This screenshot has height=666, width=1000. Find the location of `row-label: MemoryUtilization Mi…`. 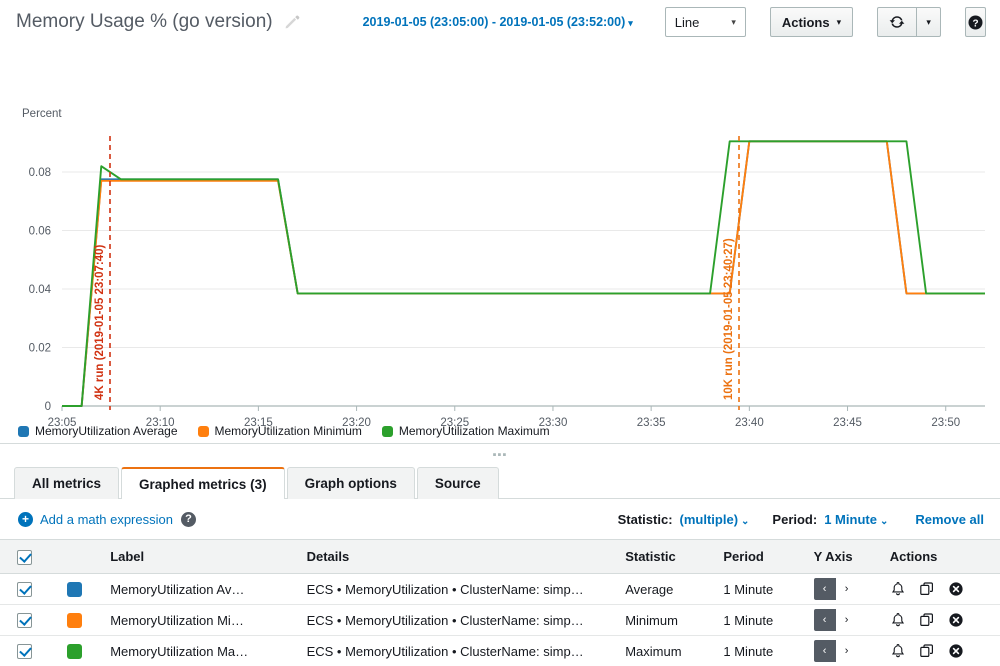

row-label: MemoryUtilization Mi… is located at coordinates (198, 620).